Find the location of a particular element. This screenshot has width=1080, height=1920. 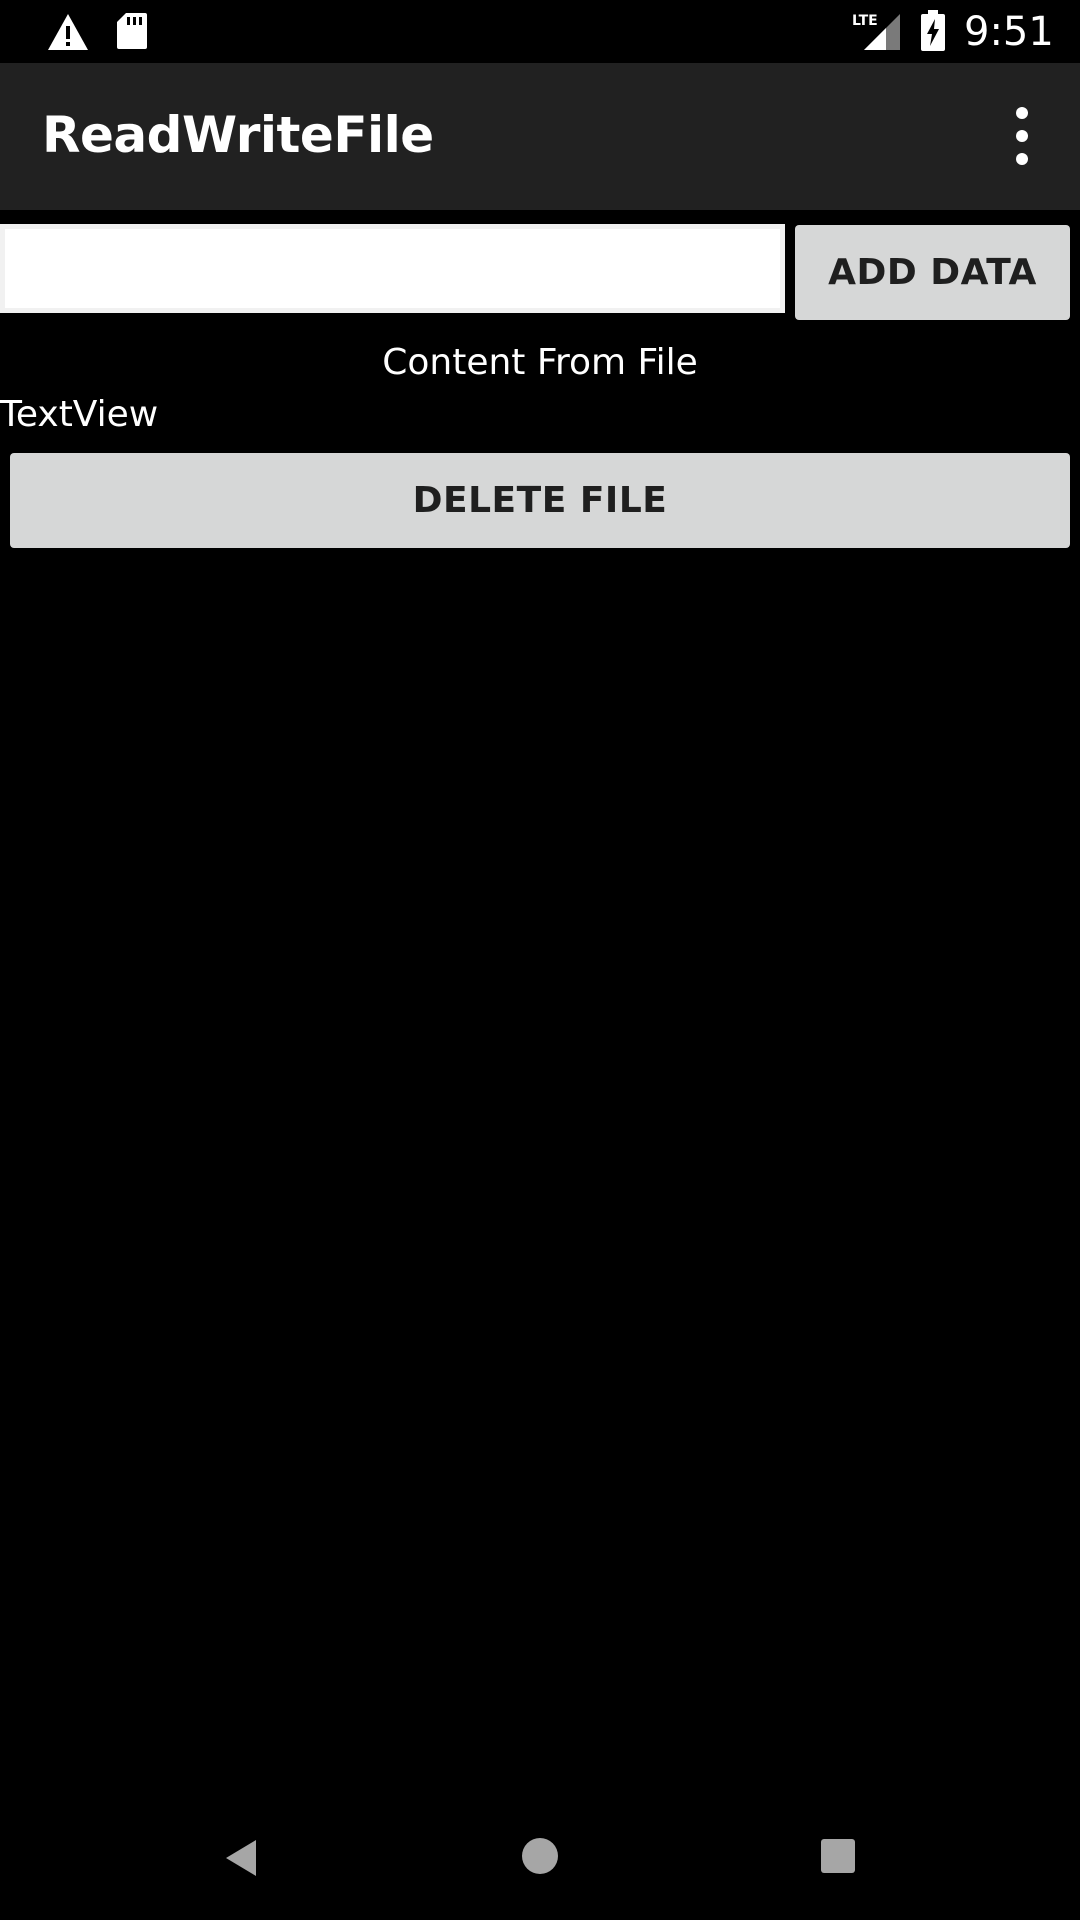

more-vert-icon is located at coordinates (1023, 136).